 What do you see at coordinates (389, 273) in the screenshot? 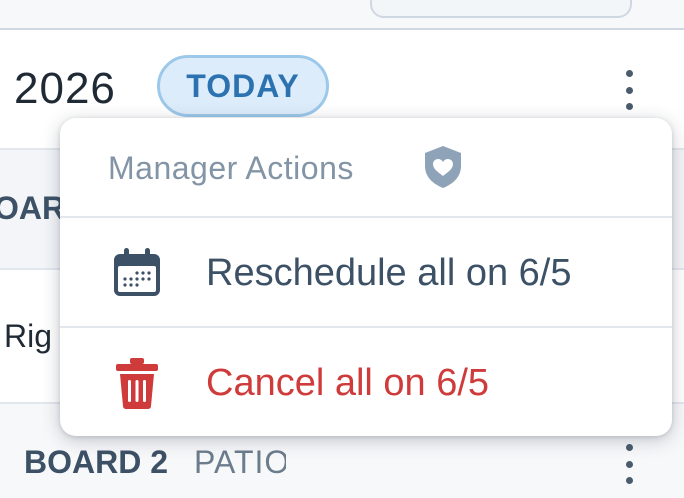
I see `reschedule-all-label: Reschedule all on 6/5` at bounding box center [389, 273].